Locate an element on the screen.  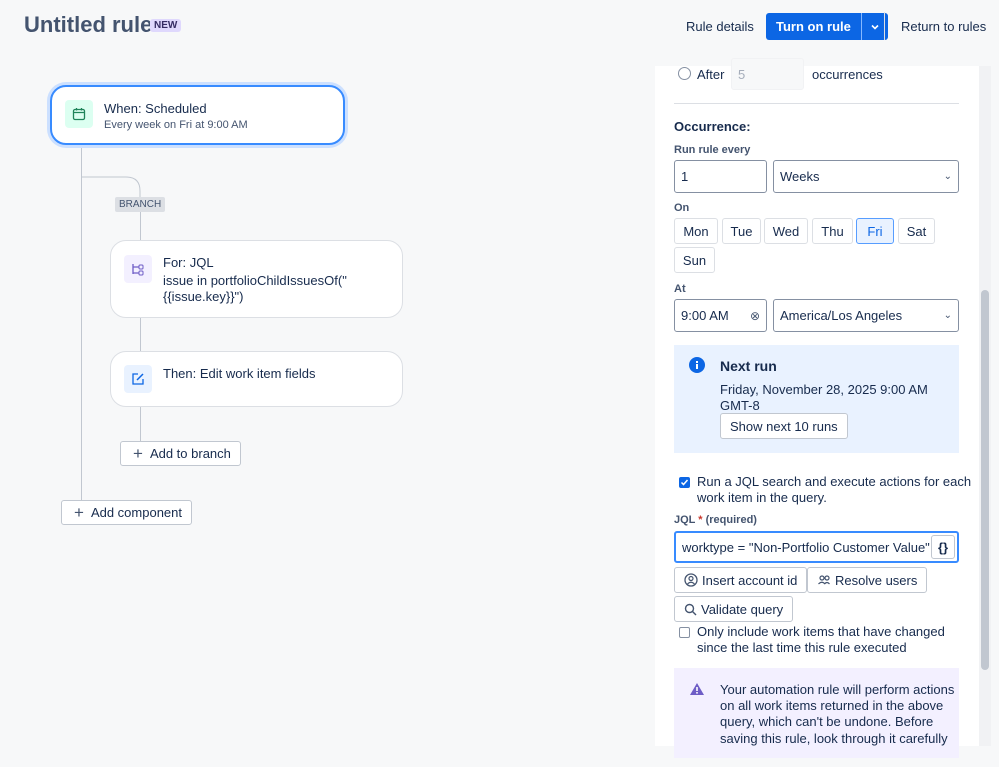
trigger-title: When: Scheduled is located at coordinates (155, 108).